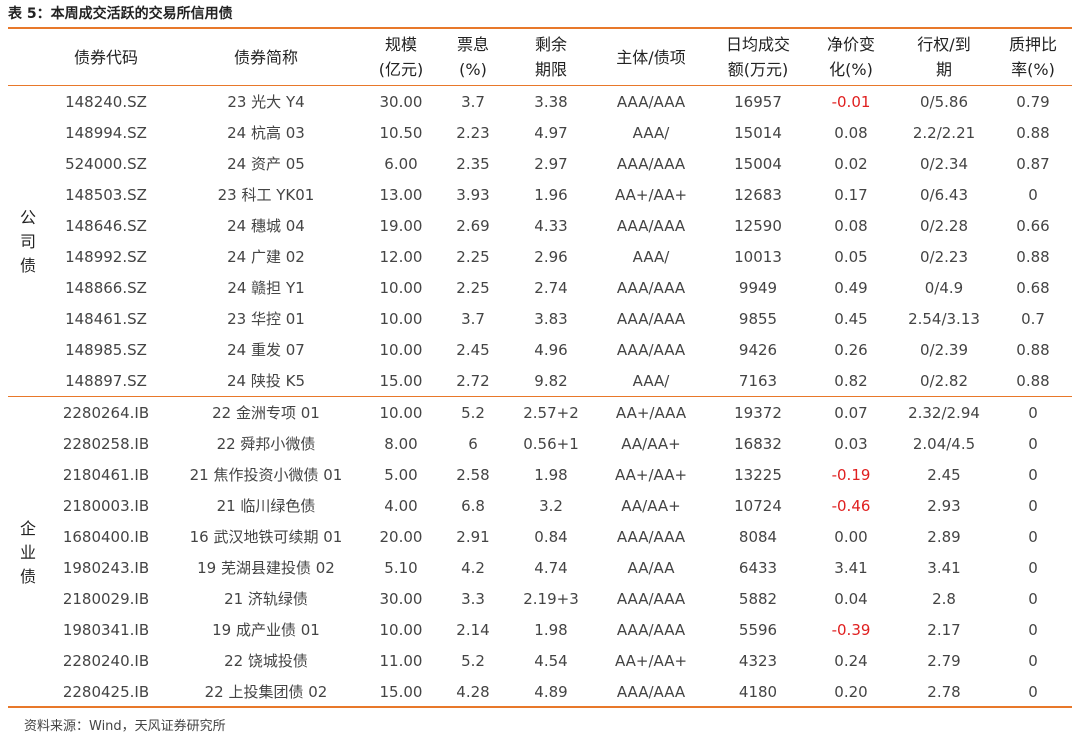  Describe the element at coordinates (651, 57) in the screenshot. I see `header-rating: 主体/债项` at that location.